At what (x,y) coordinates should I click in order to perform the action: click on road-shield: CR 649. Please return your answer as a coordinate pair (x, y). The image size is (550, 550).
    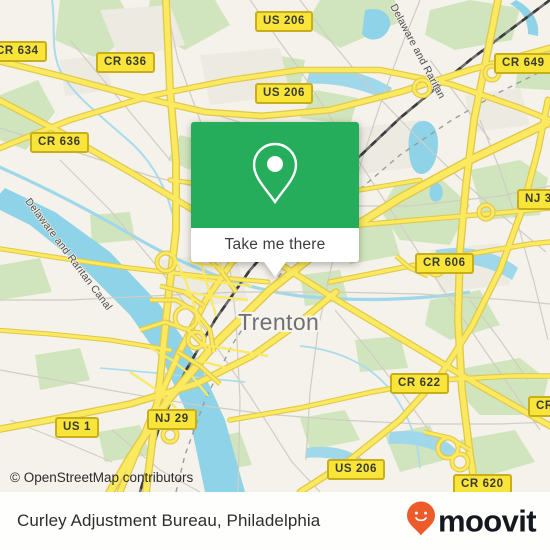
    Looking at the image, I should click on (522, 63).